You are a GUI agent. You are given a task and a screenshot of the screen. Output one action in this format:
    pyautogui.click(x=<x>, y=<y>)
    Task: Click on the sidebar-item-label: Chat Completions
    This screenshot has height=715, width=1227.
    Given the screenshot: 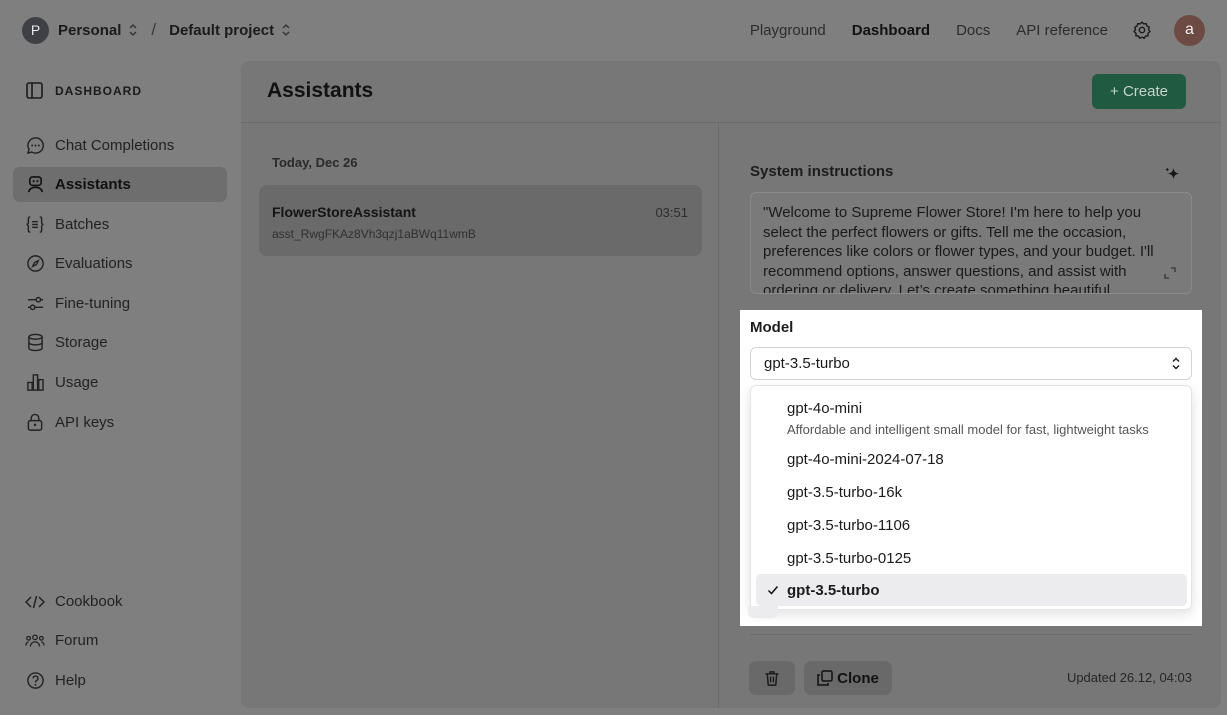 What is the action you would take?
    pyautogui.click(x=115, y=145)
    